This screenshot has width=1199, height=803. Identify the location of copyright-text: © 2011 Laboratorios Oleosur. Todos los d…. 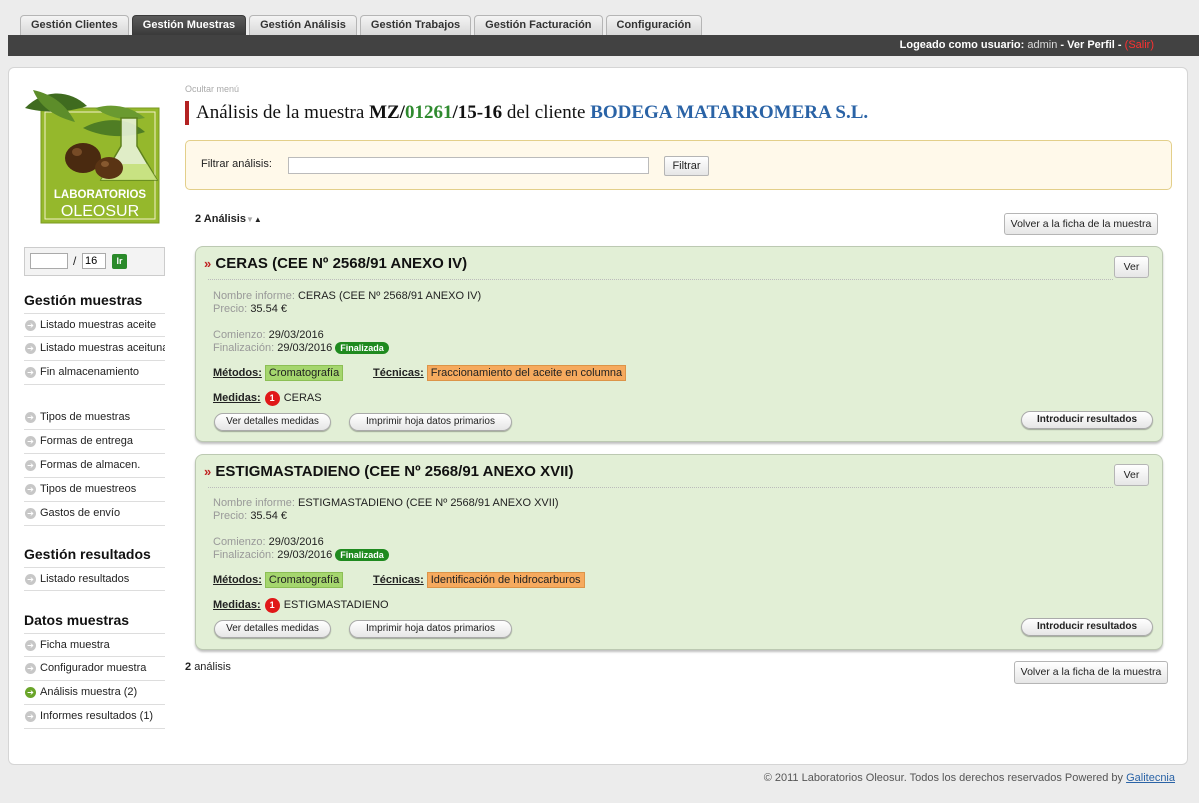
(943, 778).